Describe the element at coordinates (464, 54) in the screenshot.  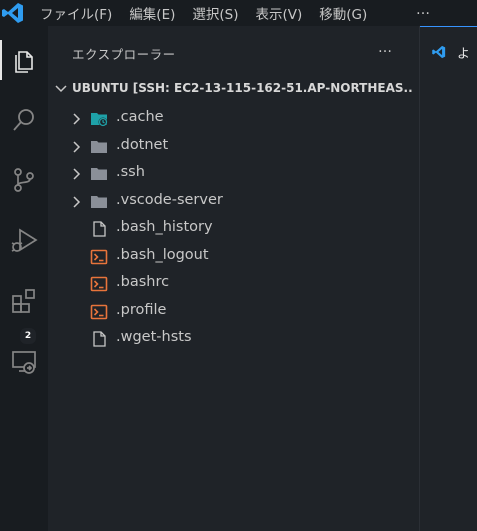
I see `tab-label: よ` at that location.